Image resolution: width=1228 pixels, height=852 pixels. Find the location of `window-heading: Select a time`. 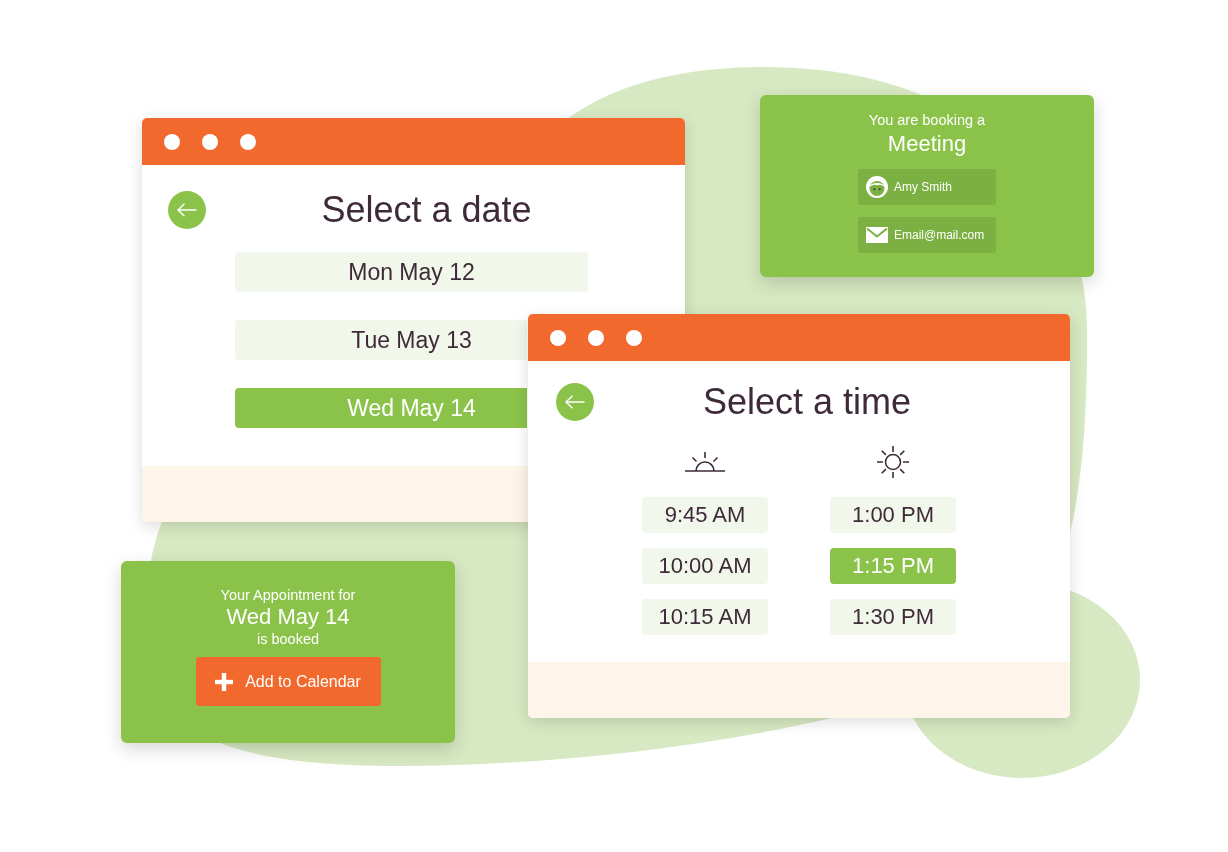

window-heading: Select a time is located at coordinates (807, 402).